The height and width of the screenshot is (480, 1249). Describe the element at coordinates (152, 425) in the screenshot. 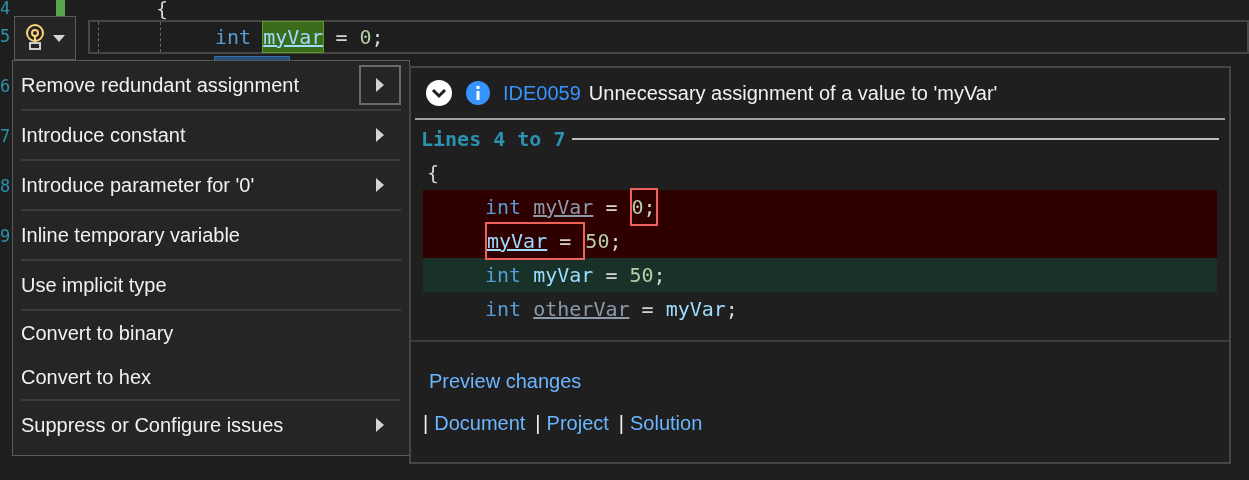

I see `menu-item: Suppress or Configure issues` at that location.